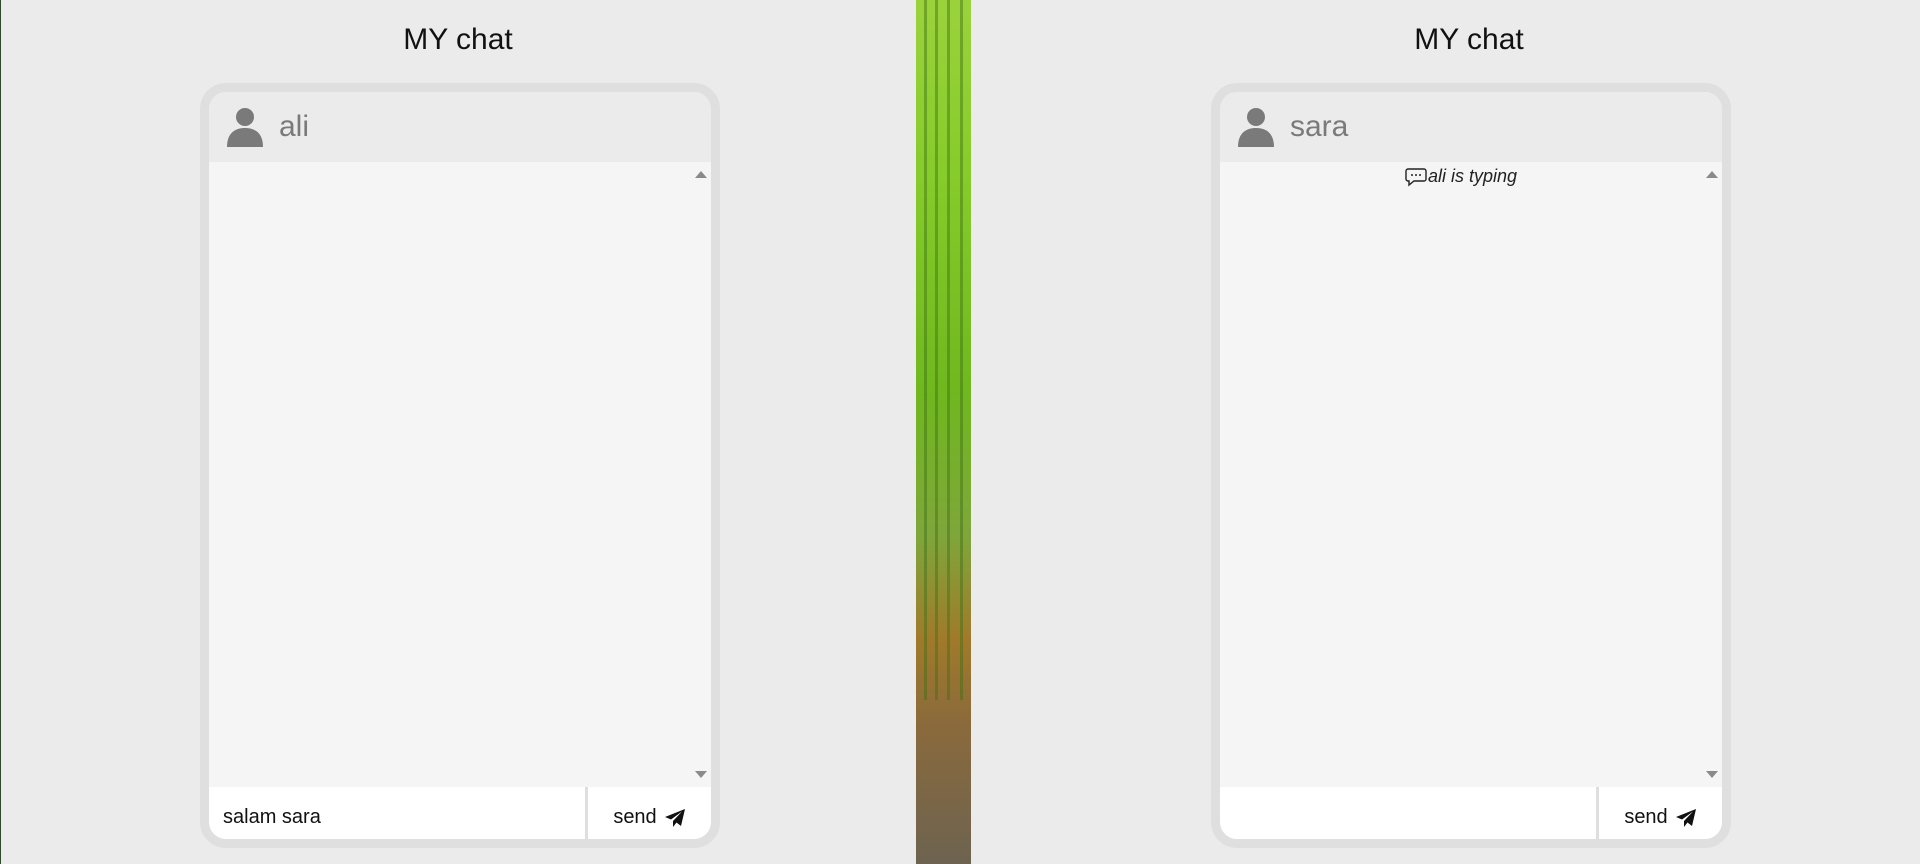 The image size is (1920, 864). I want to click on chat-username: sara, so click(1319, 126).